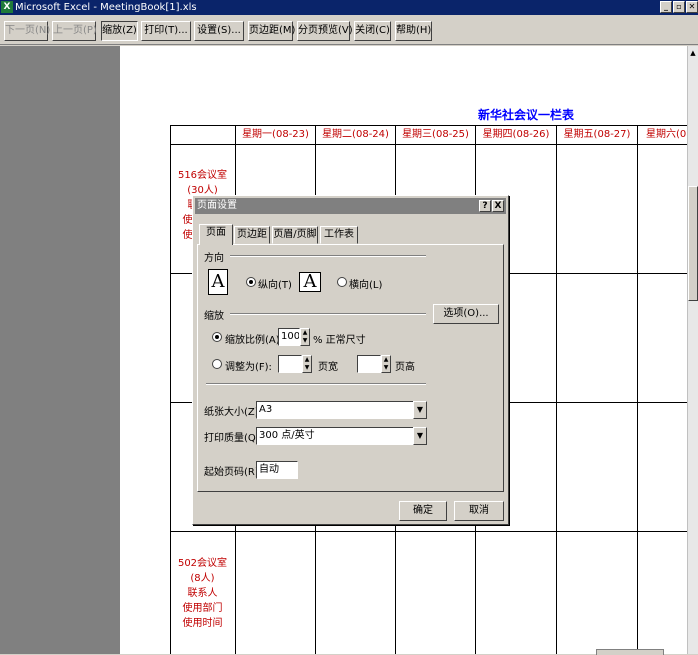 The width and height of the screenshot is (698, 655). I want to click on help-button: 帮助(H), so click(413, 31).